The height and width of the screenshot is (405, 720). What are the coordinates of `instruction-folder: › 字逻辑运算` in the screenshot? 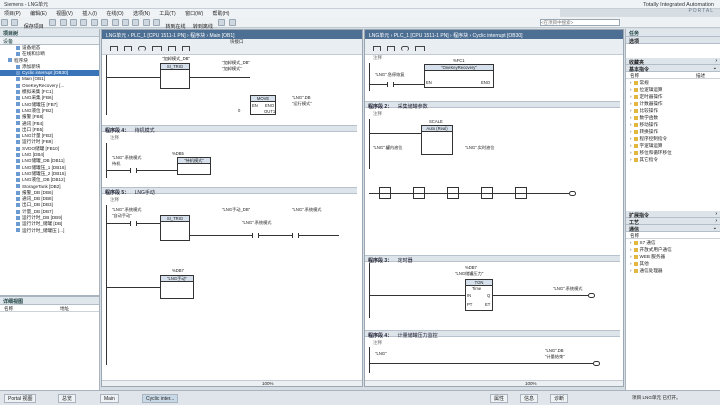 It's located at (673, 145).